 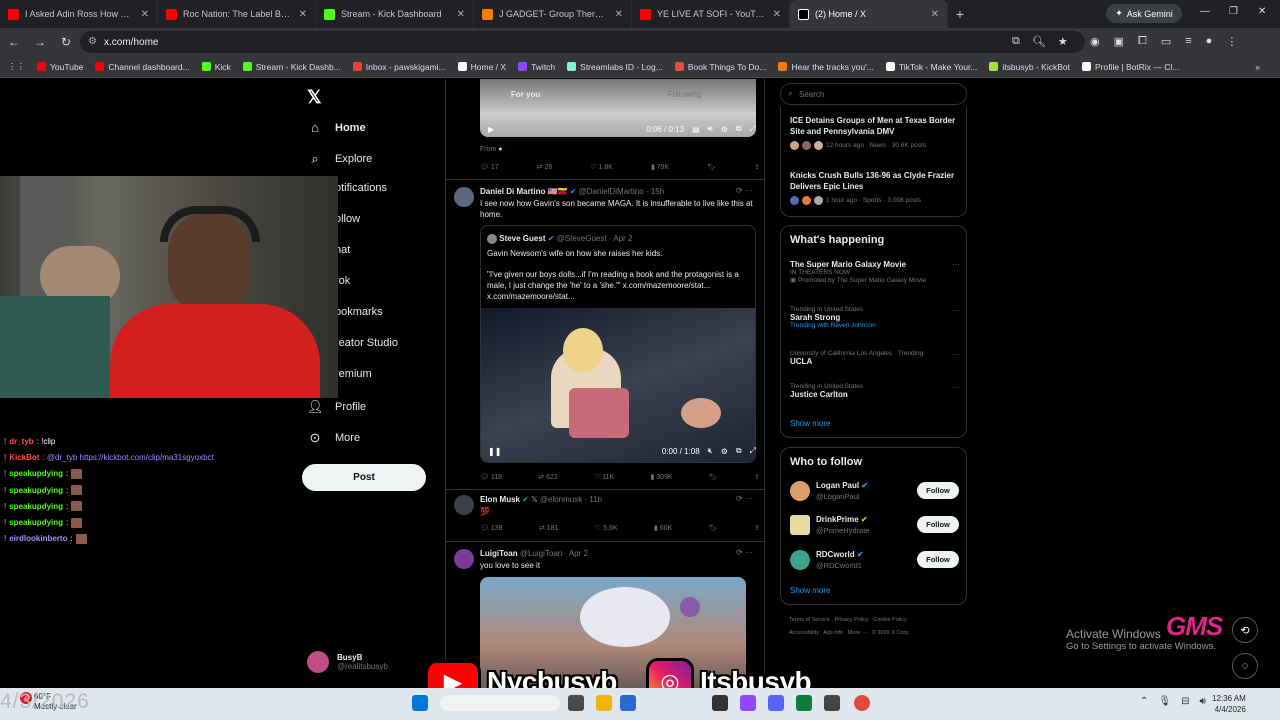 What do you see at coordinates (1166, 41) in the screenshot?
I see `sidebar-icon: ▭` at bounding box center [1166, 41].